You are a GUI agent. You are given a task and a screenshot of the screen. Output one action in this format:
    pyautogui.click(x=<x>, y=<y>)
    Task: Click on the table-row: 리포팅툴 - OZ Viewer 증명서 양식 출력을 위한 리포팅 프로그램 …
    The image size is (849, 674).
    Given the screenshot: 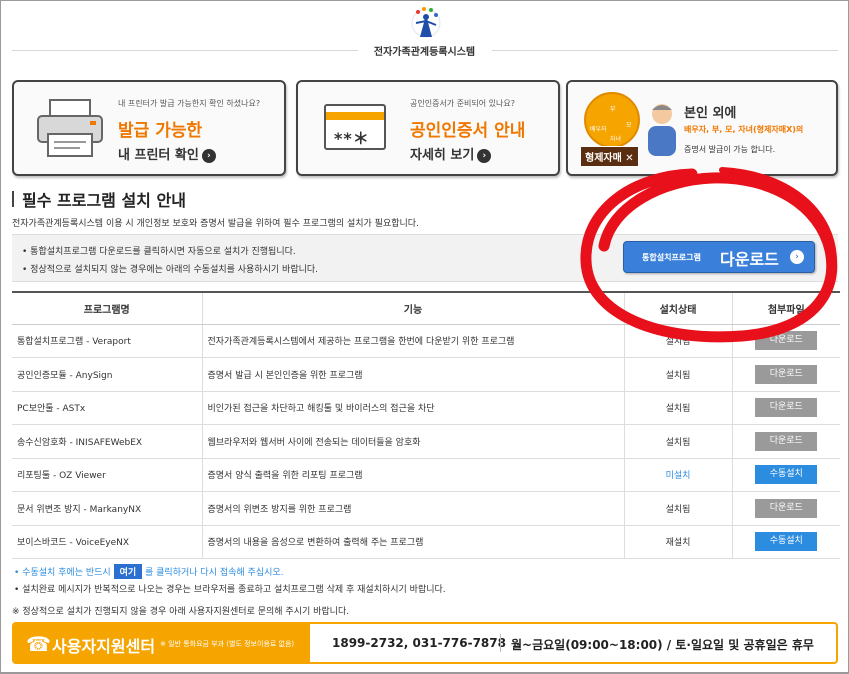 What is the action you would take?
    pyautogui.click(x=426, y=475)
    